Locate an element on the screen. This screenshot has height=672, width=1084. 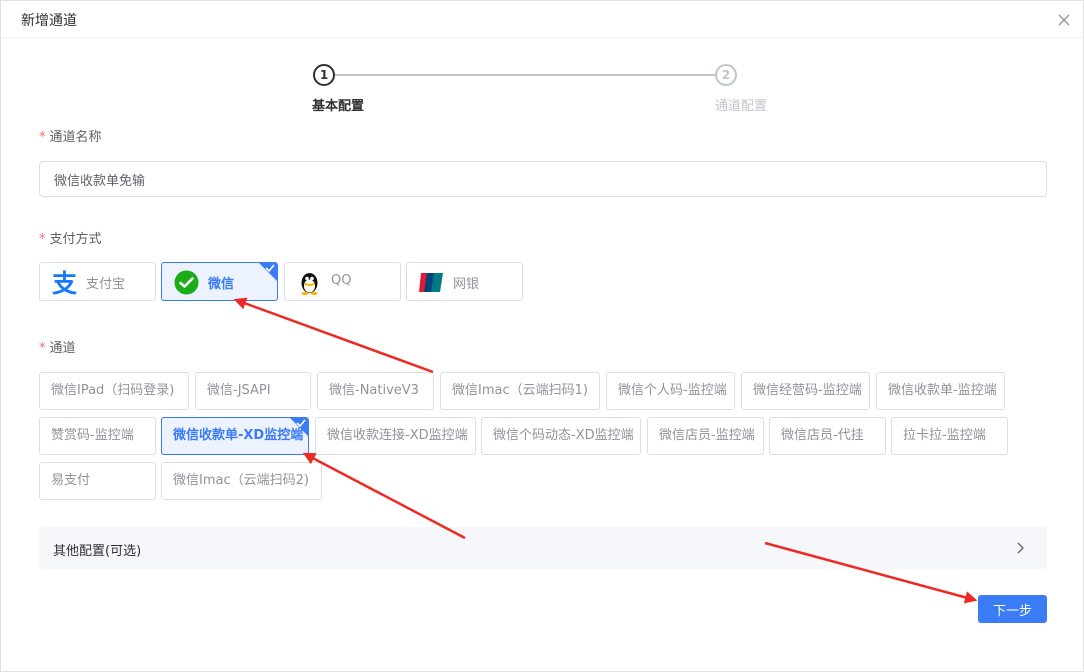
pay-method-alipay: 支 支付宝 is located at coordinates (97, 281).